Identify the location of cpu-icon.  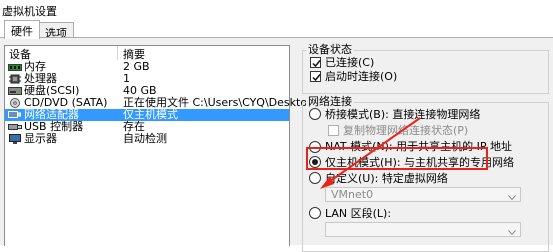
(15, 79).